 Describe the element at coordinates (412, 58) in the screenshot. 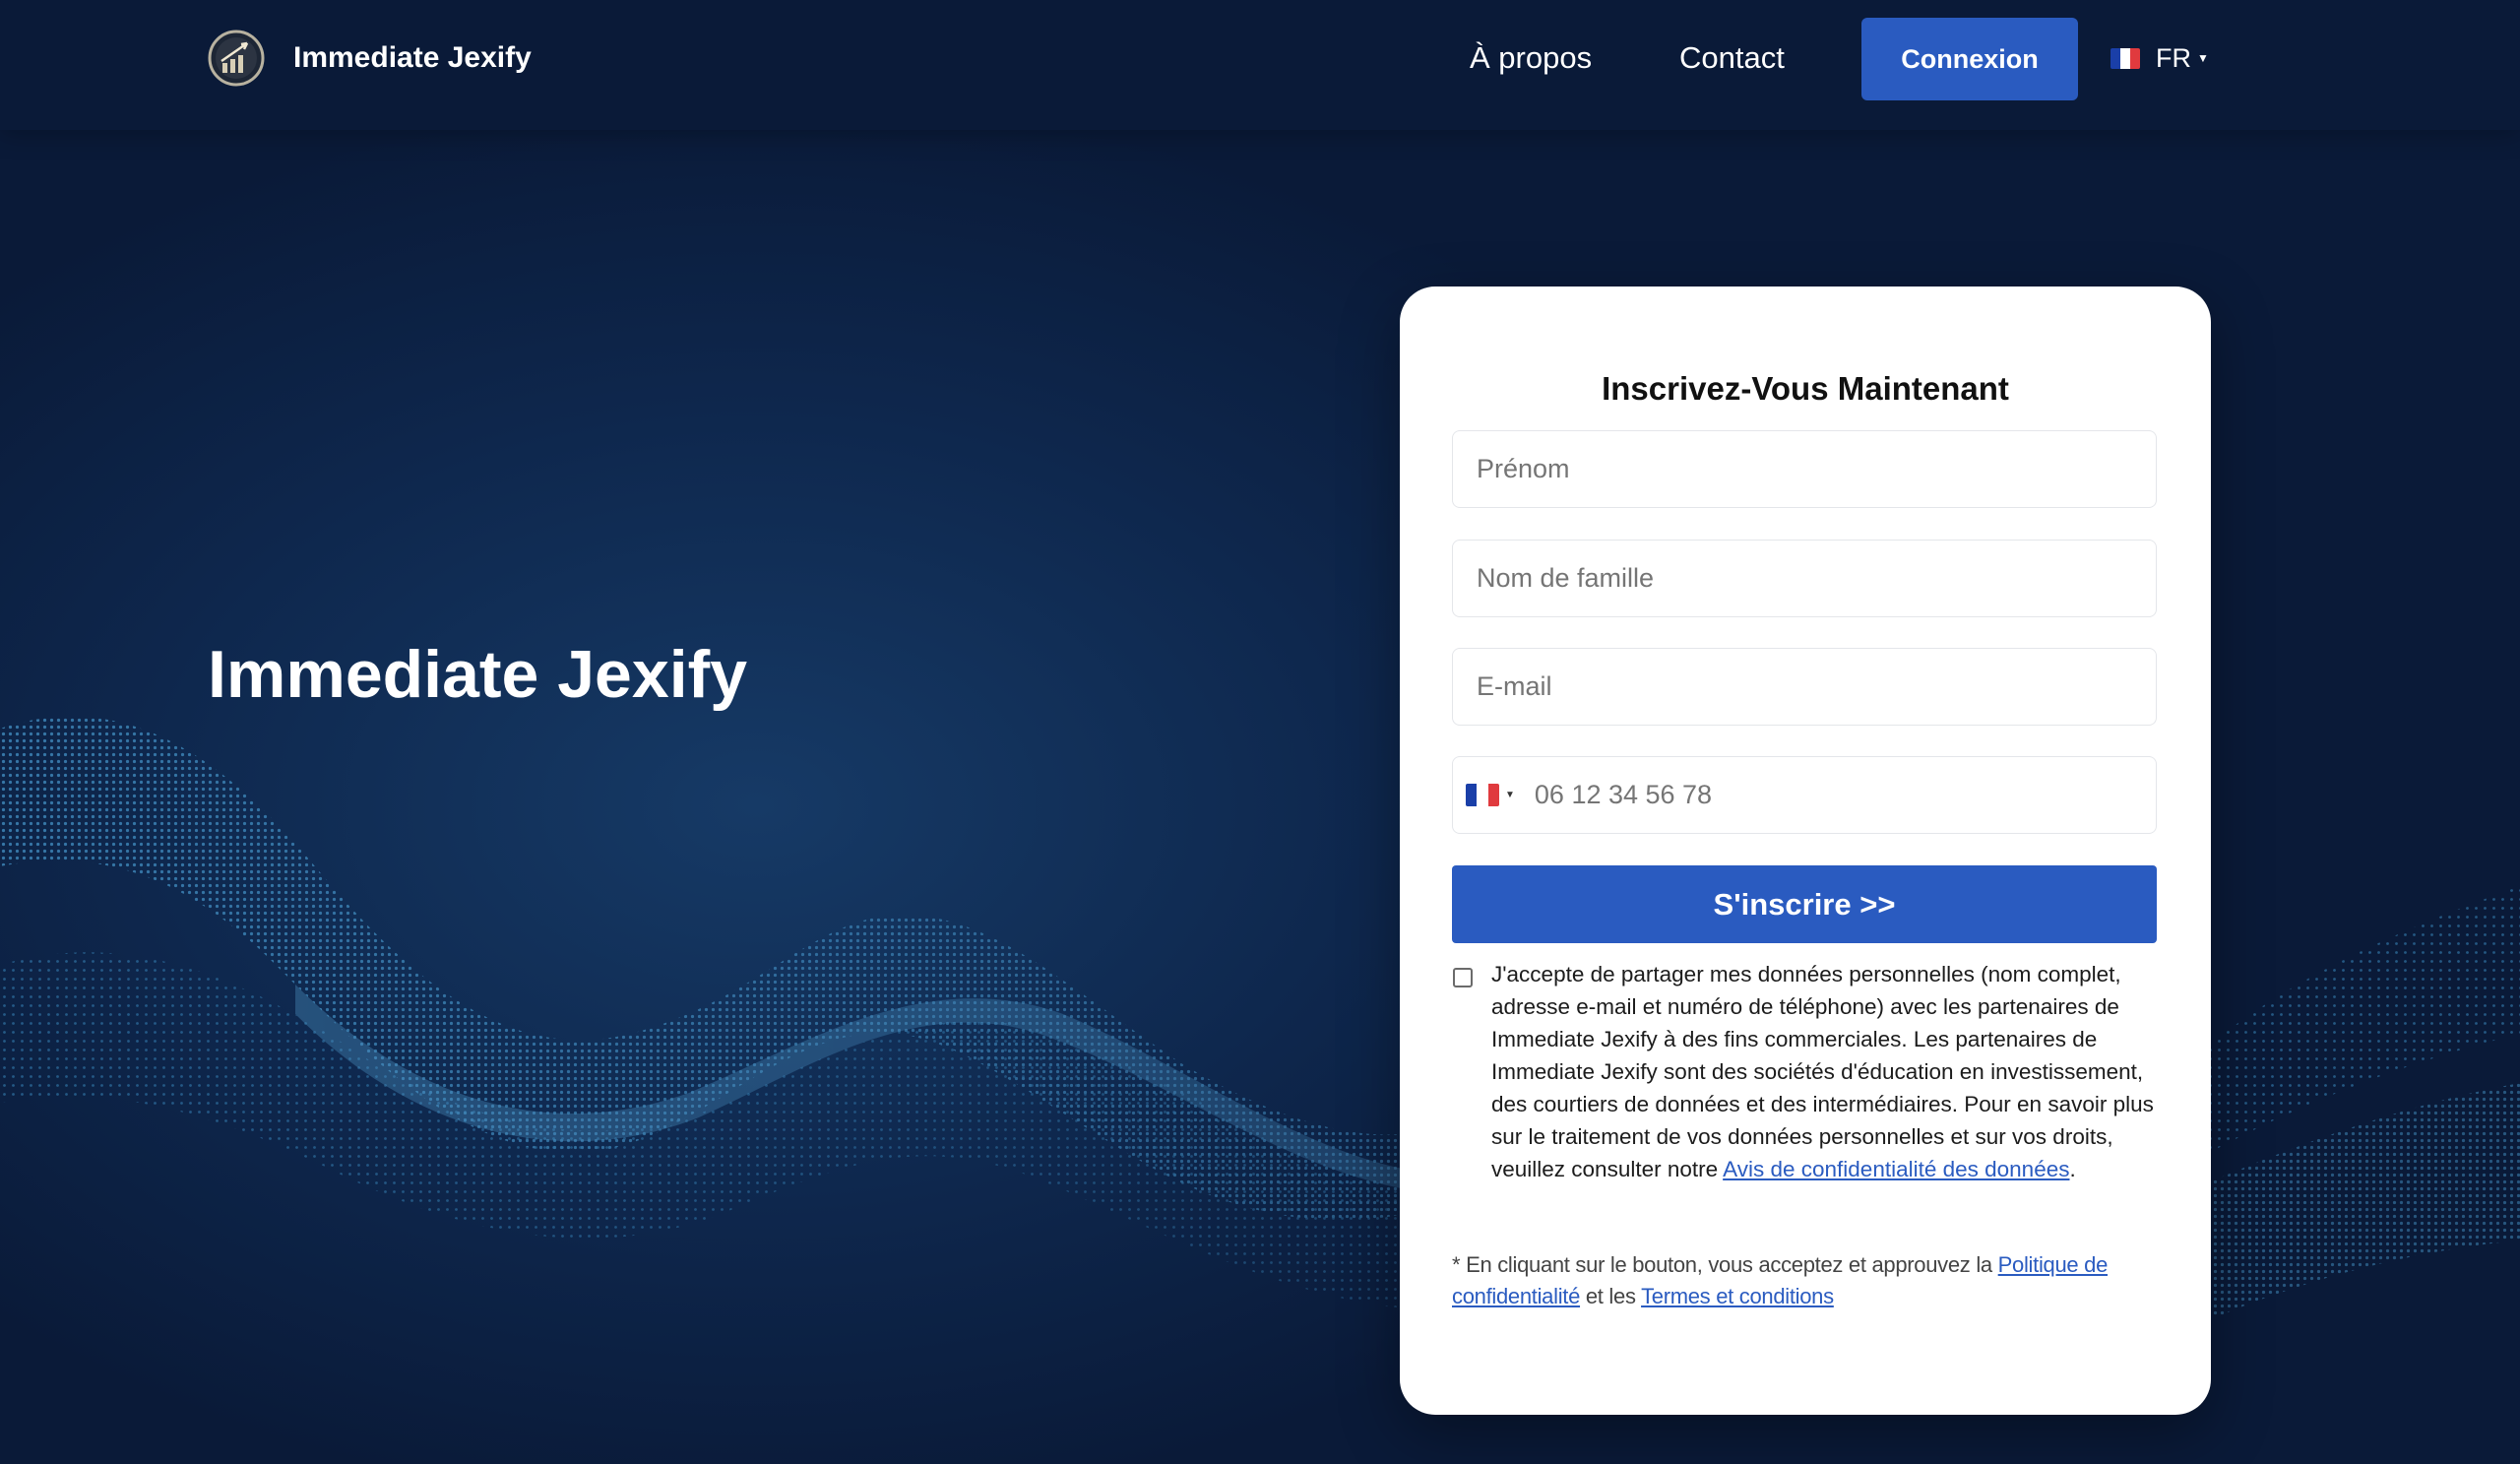

I see `brand-name: Immediate Jexify` at that location.